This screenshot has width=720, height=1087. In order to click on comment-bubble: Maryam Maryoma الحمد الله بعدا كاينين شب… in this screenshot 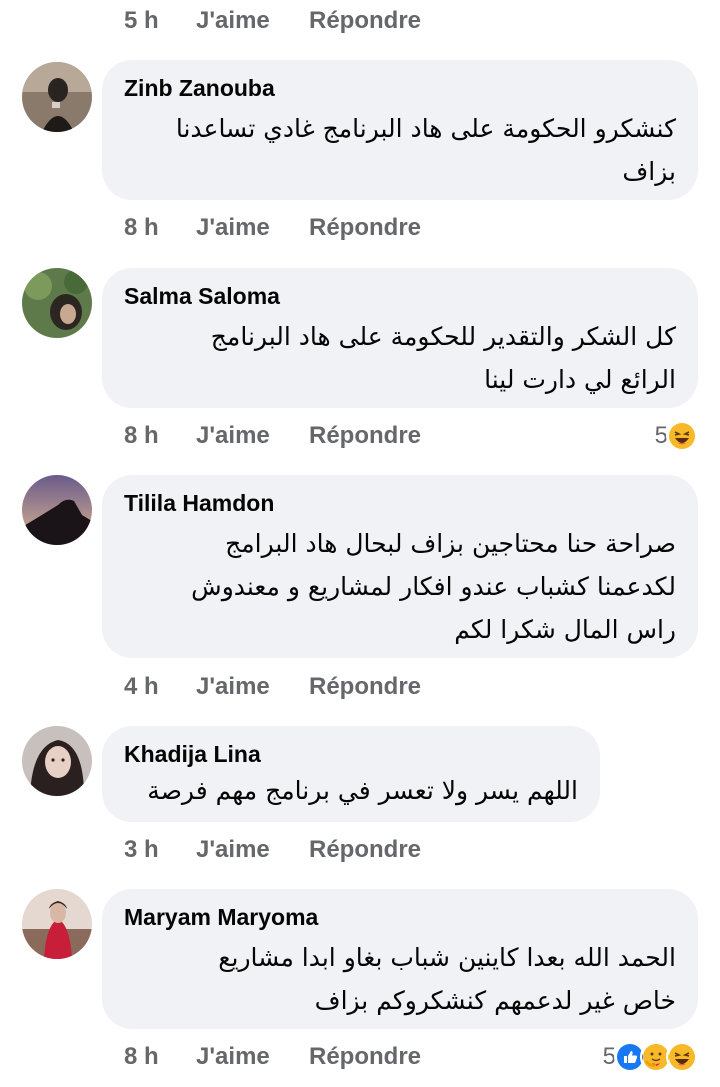, I will do `click(400, 959)`.